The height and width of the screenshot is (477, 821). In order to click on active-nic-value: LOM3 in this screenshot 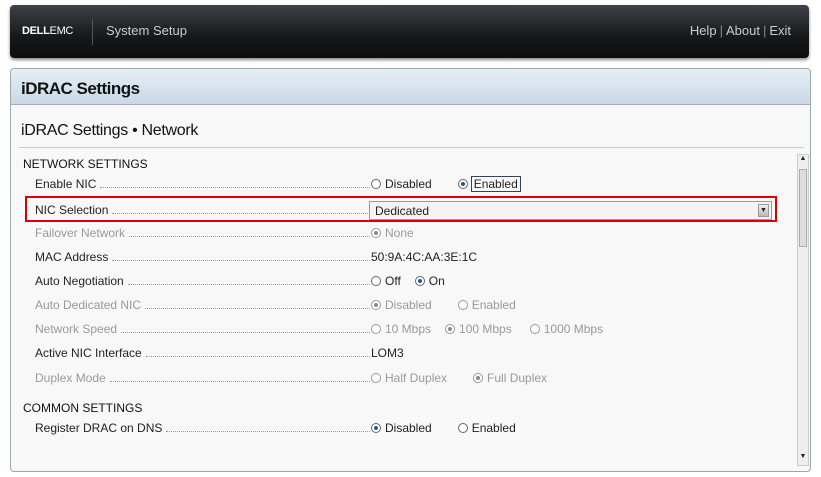, I will do `click(387, 353)`.